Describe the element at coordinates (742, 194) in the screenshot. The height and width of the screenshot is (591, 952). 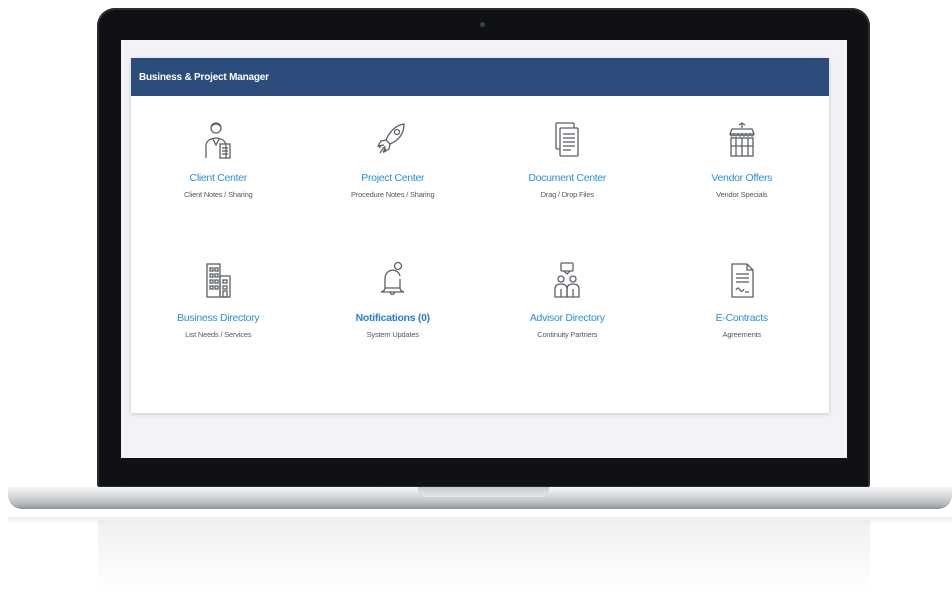
I see `tile-subtitle: Vendor Specials` at that location.